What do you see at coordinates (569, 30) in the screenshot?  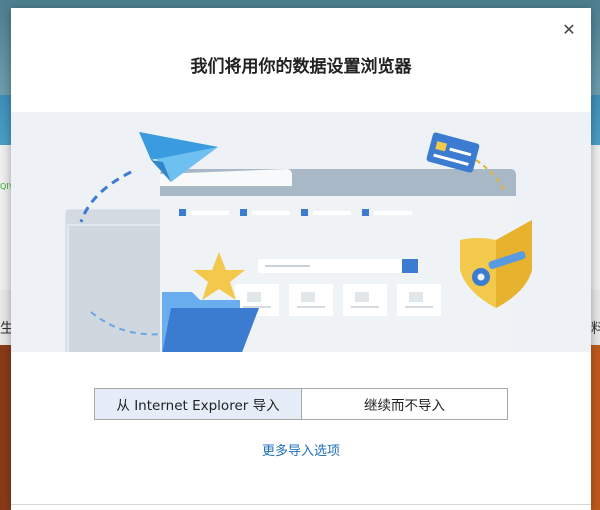 I see `close-icon: ✕` at bounding box center [569, 30].